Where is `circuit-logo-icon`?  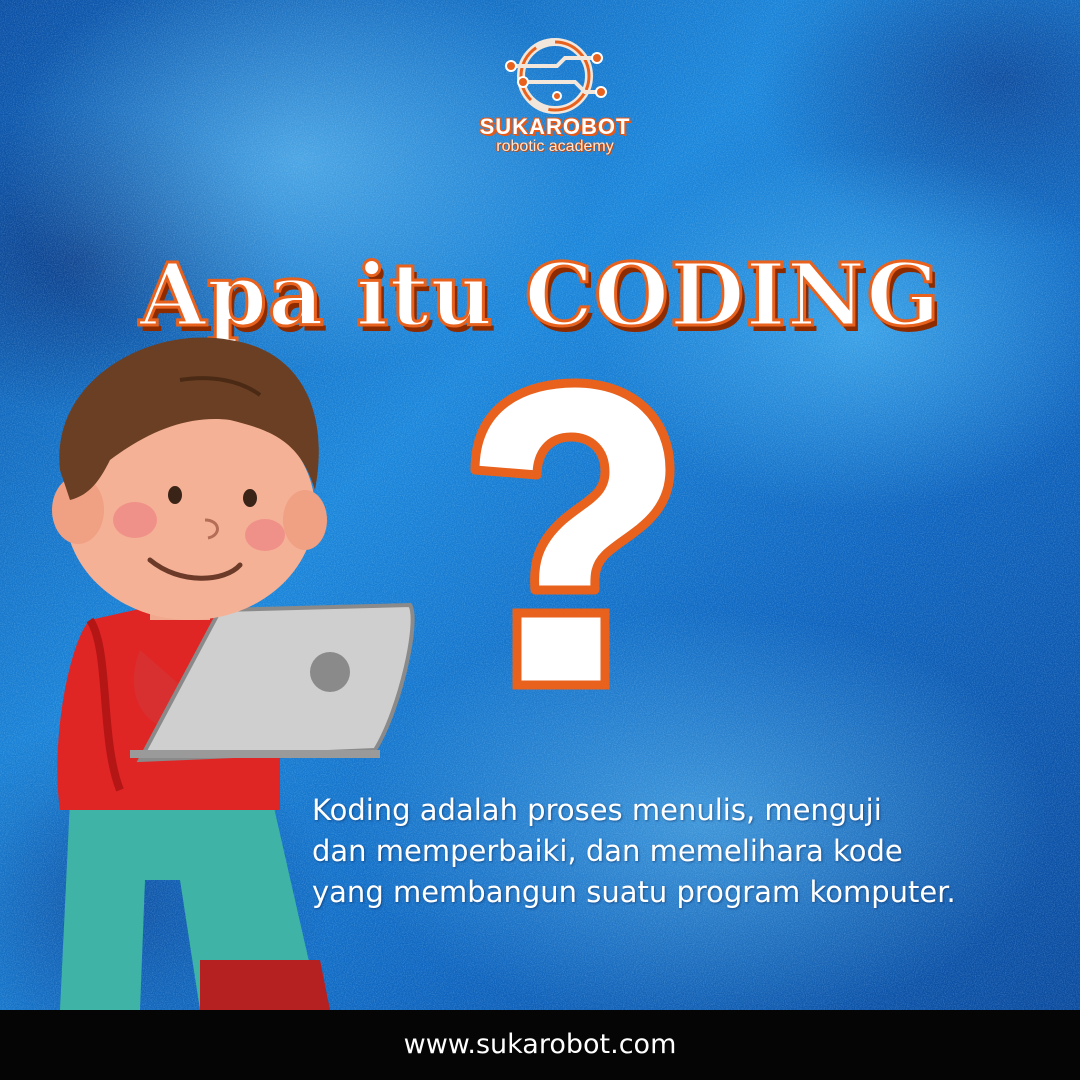 circuit-logo-icon is located at coordinates (556, 76).